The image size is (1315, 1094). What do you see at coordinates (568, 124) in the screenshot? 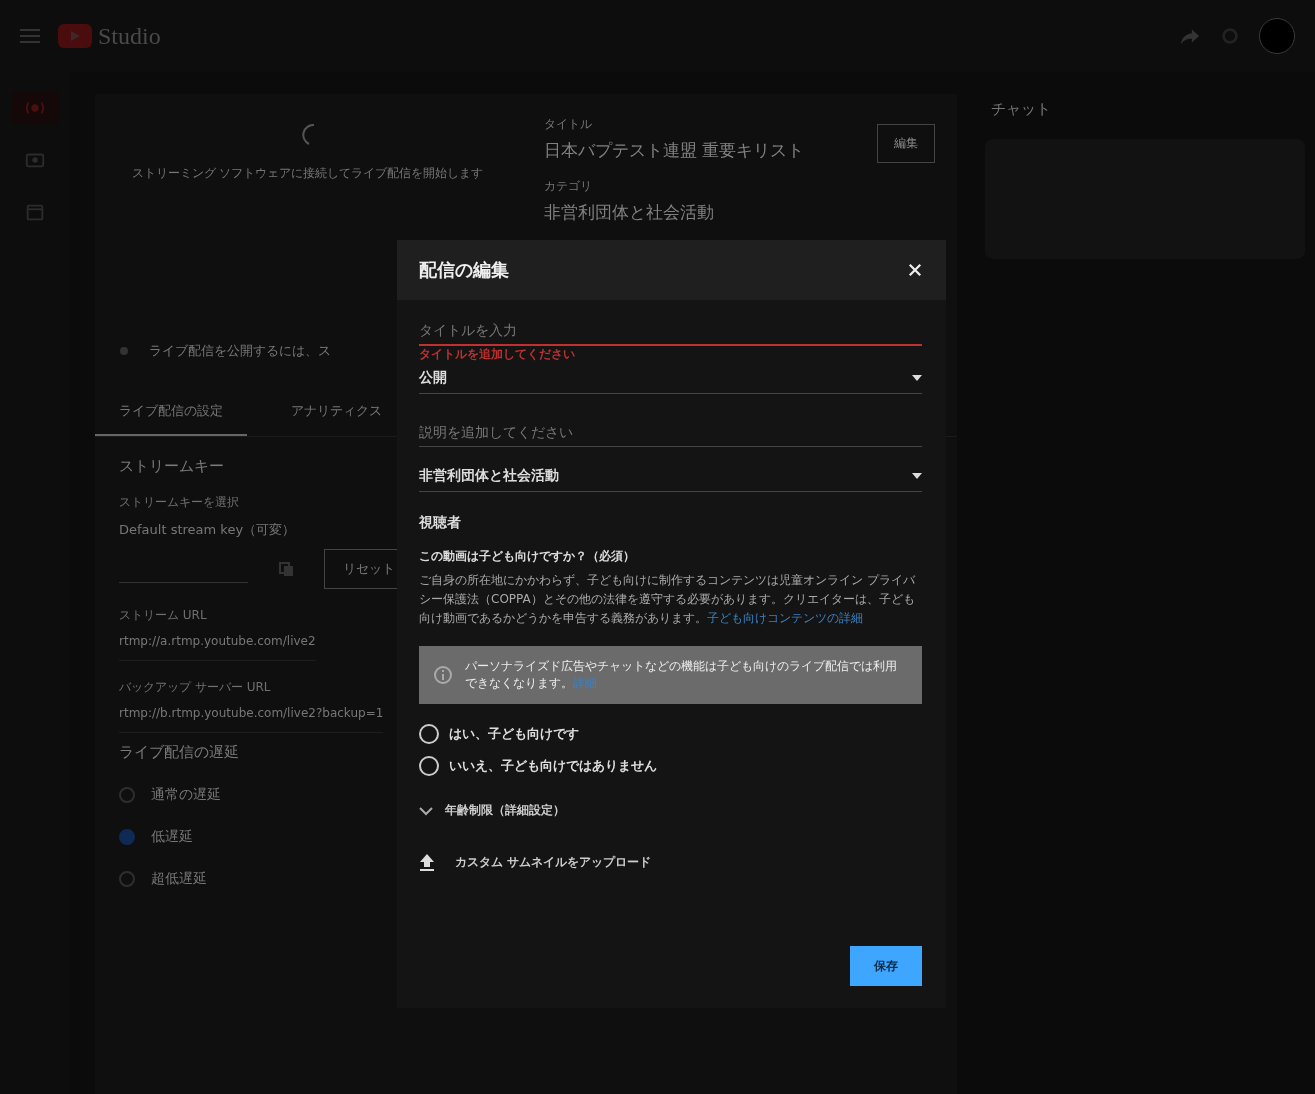
I see `detail-label: タイトル` at bounding box center [568, 124].